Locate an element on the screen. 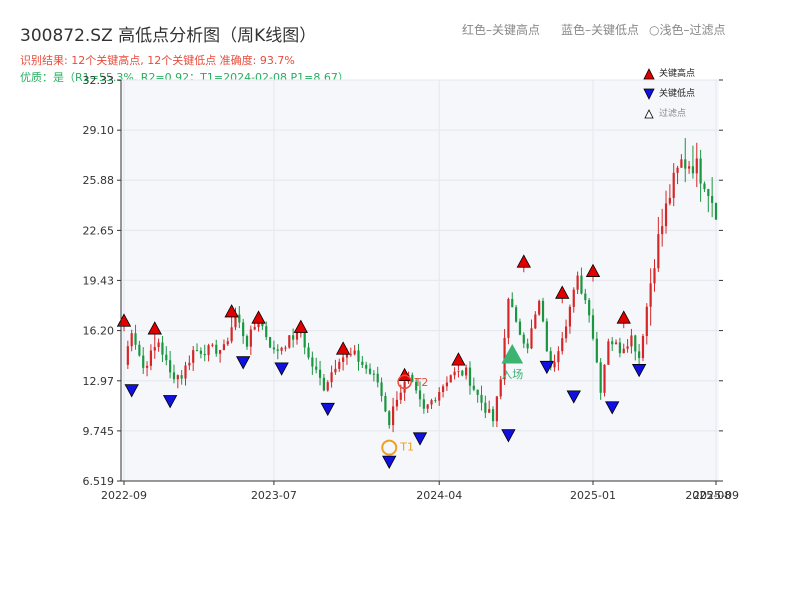  legend-label-low: 关键低点 is located at coordinates (677, 94).